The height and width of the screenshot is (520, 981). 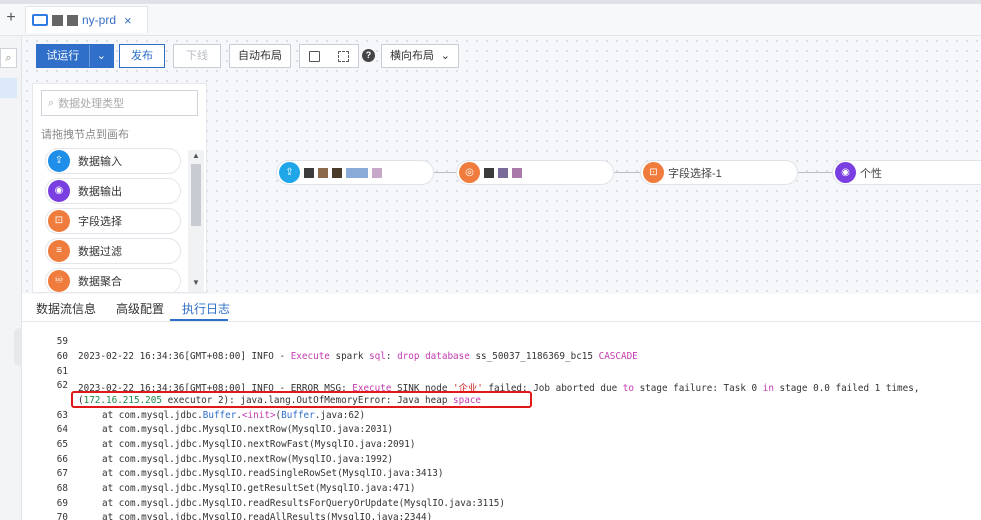 I want to click on line-number: 60, so click(x=62, y=356).